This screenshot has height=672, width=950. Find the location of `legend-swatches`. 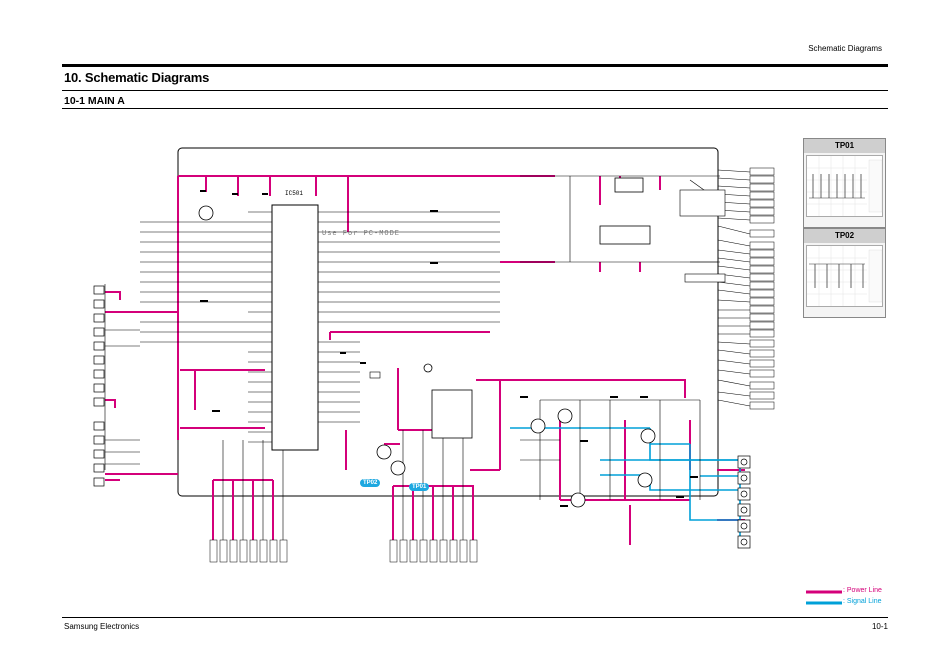

legend-swatches is located at coordinates (824, 597).